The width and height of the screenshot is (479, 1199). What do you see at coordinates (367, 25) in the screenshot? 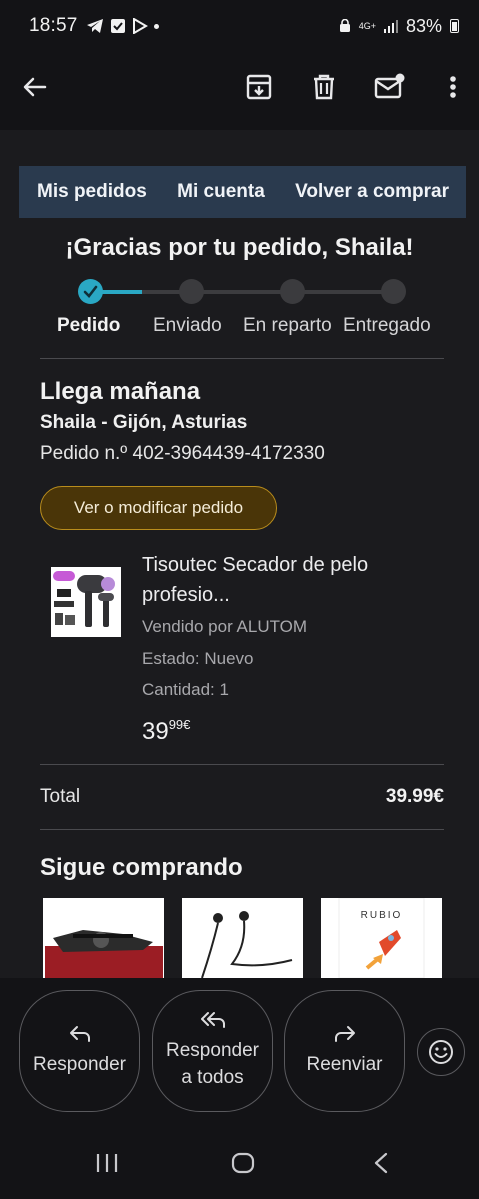
I see `network-type: 4G+` at bounding box center [367, 25].